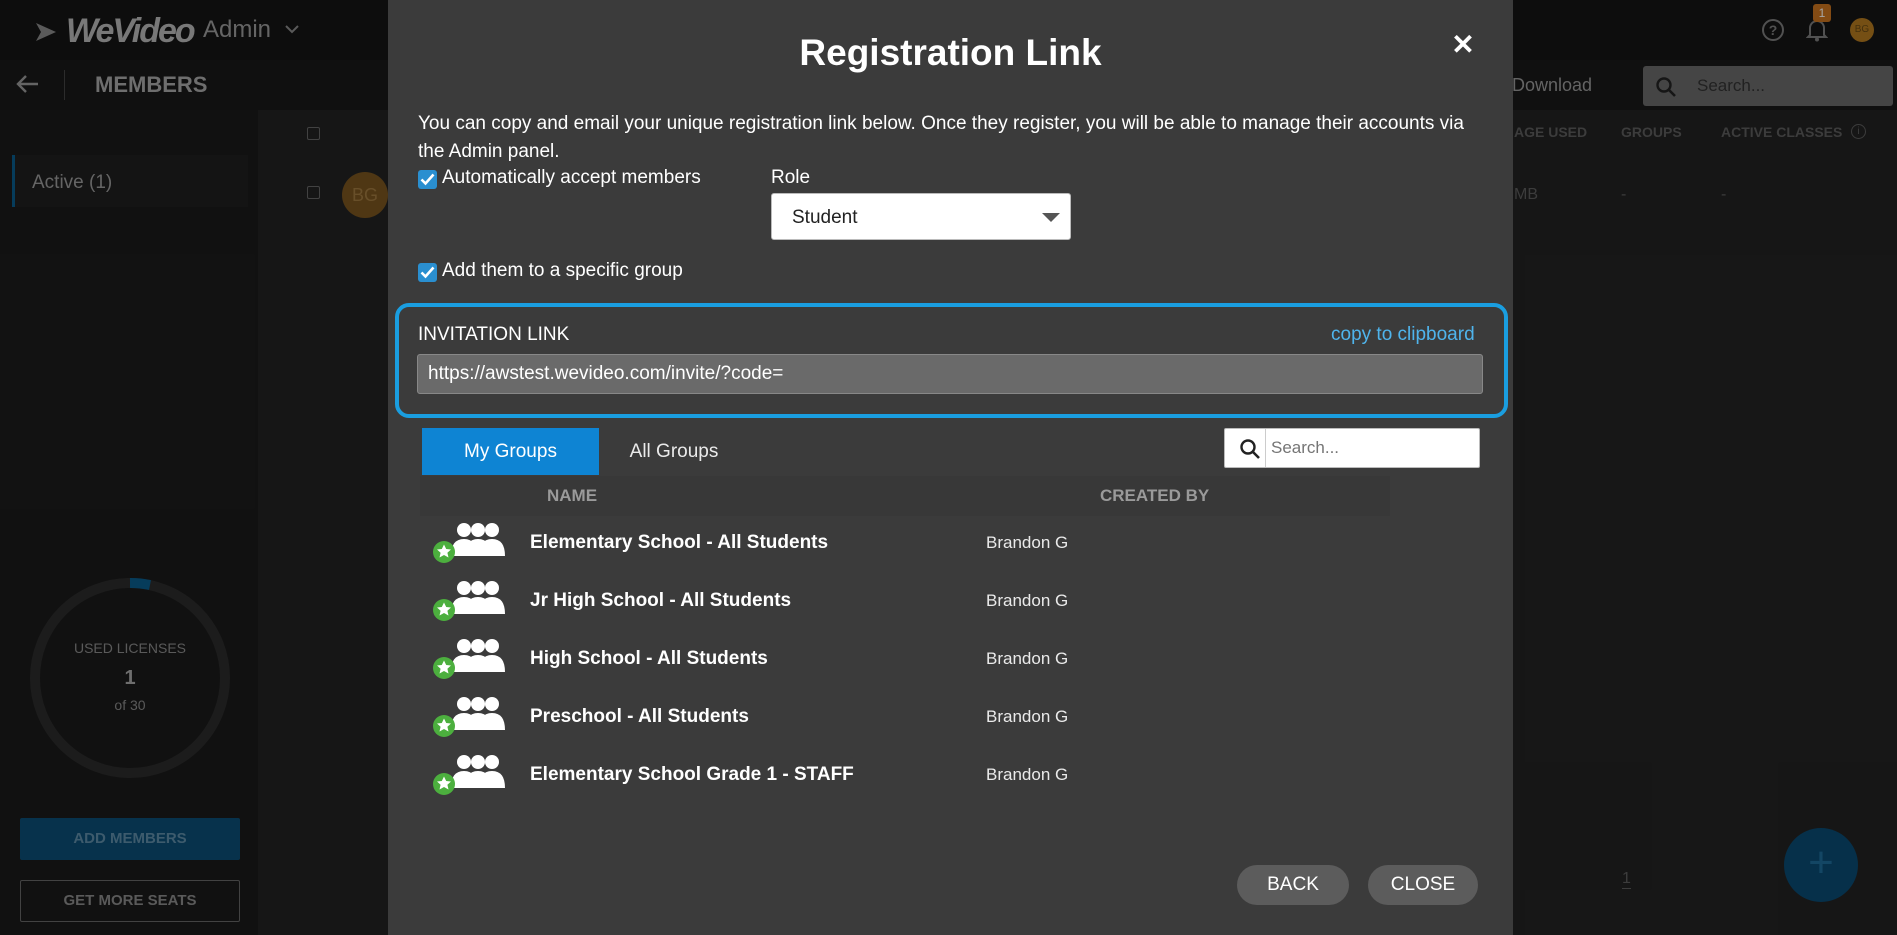  What do you see at coordinates (679, 542) in the screenshot?
I see `group-name: Elementary School - All Students` at bounding box center [679, 542].